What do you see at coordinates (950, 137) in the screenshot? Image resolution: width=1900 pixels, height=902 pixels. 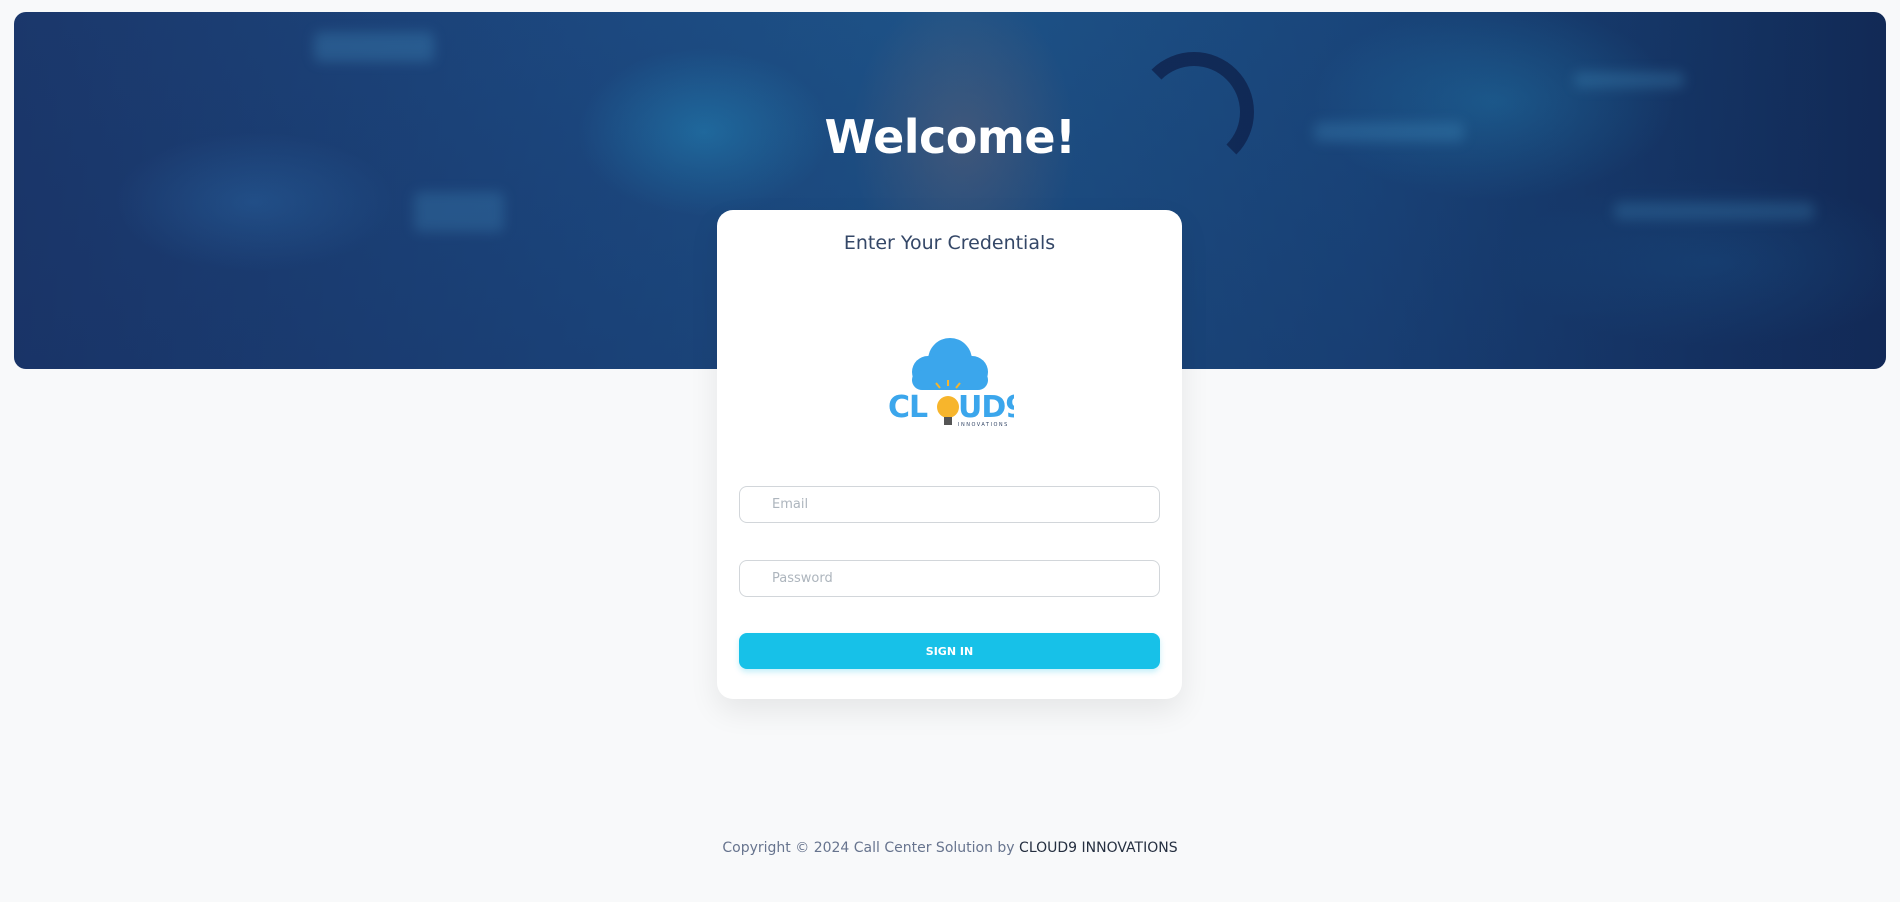 I see `welcome-heading: Welcome!` at bounding box center [950, 137].